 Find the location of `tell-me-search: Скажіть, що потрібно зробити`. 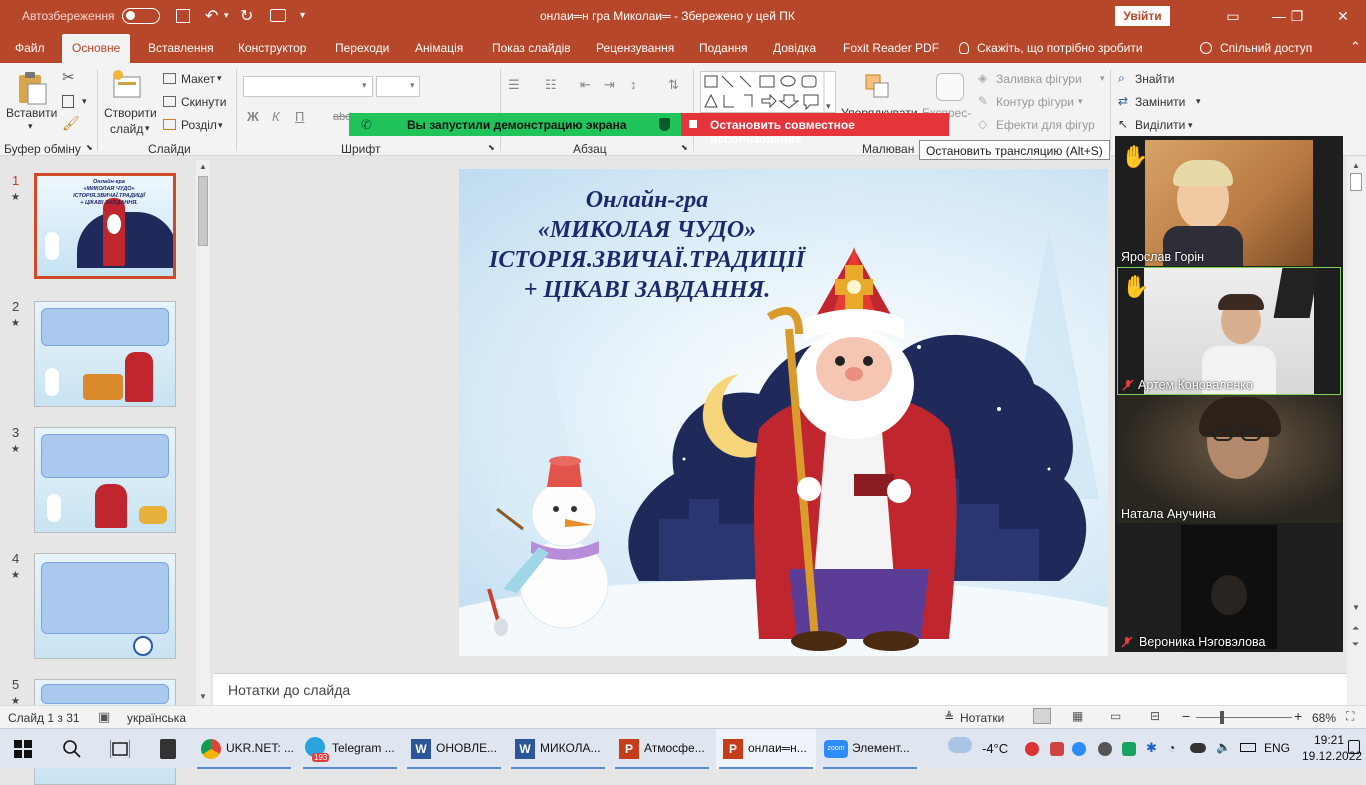

tell-me-search: Скажіть, що потрібно зробити is located at coordinates (1060, 48).